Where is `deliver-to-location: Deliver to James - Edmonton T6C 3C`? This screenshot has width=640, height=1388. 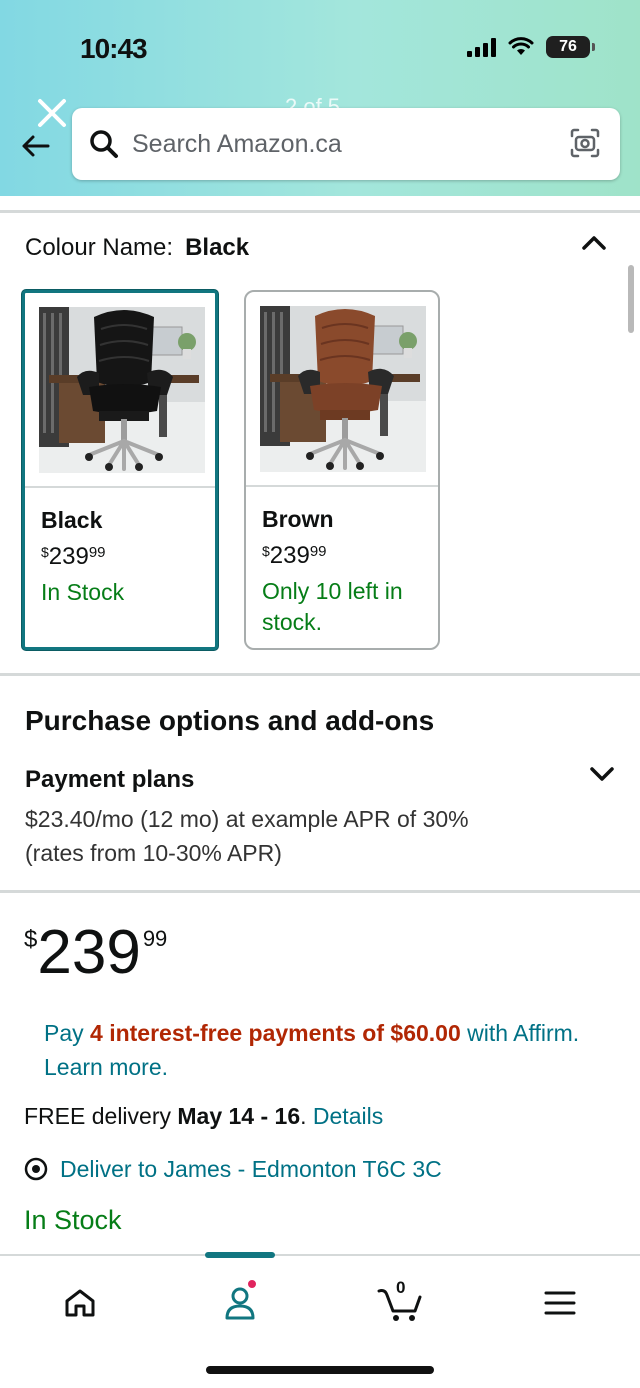 deliver-to-location: Deliver to James - Edmonton T6C 3C is located at coordinates (233, 1169).